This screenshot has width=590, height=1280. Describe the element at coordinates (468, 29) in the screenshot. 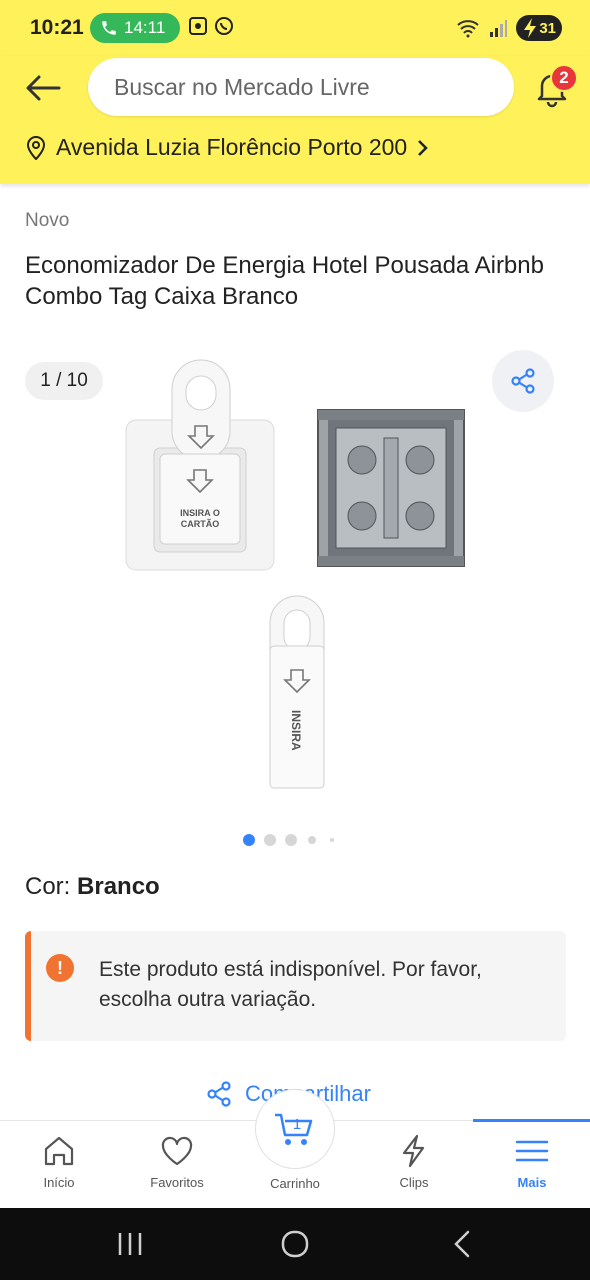

I see `wifi-icon` at that location.